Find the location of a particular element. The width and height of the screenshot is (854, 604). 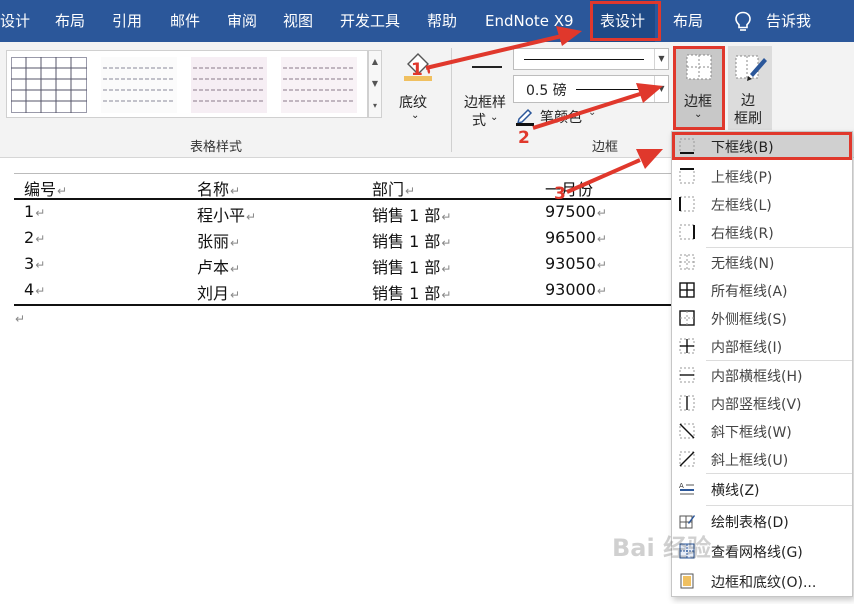

tab-layout: 布局 is located at coordinates (70, 21).